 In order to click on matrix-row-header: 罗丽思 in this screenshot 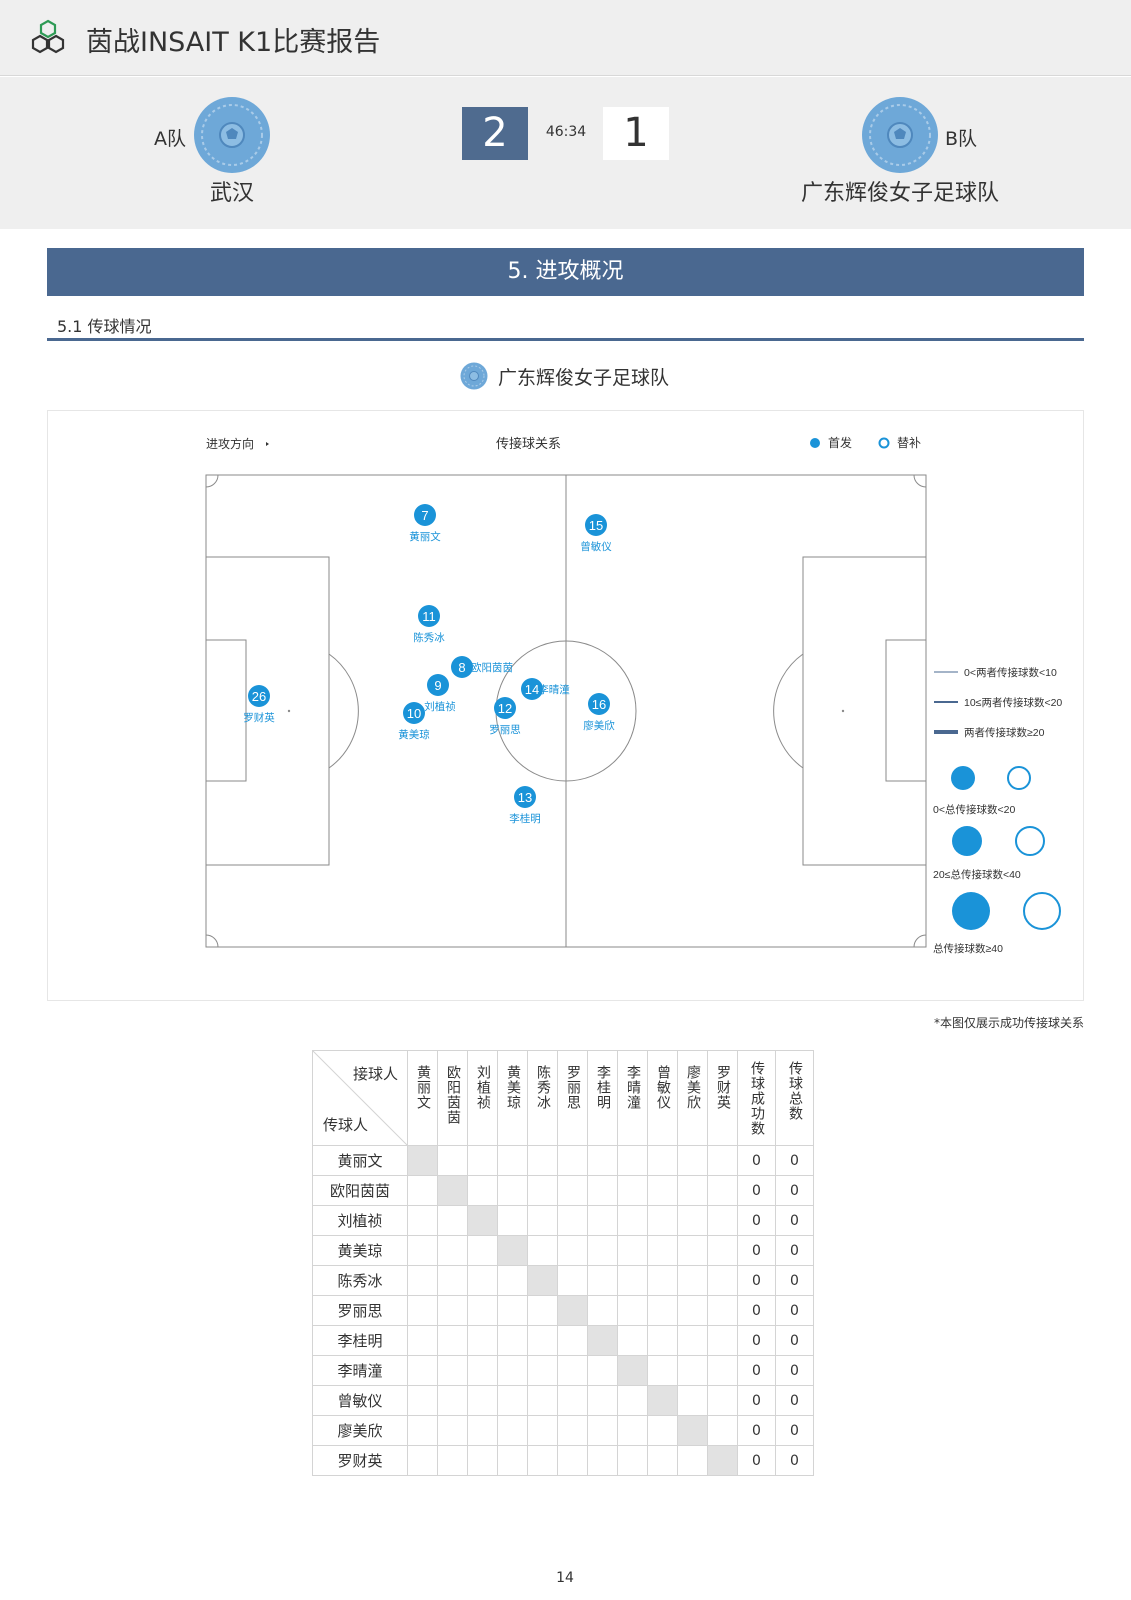, I will do `click(360, 1310)`.